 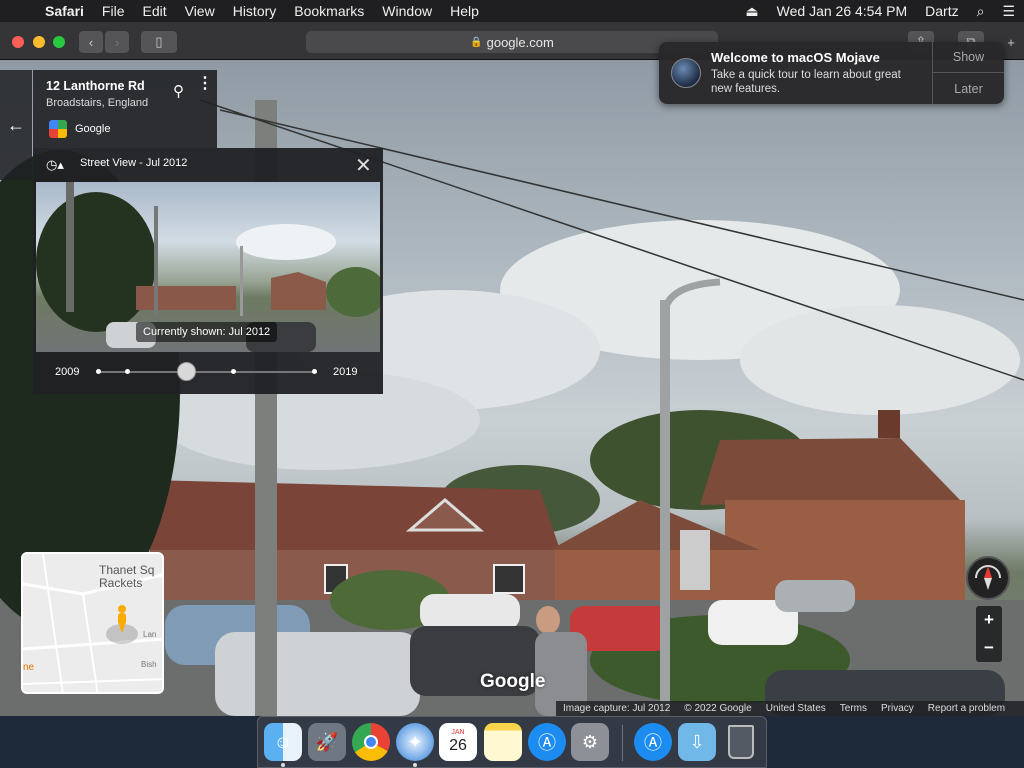 I want to click on copyright-text: © 2022 Google, so click(x=718, y=708).